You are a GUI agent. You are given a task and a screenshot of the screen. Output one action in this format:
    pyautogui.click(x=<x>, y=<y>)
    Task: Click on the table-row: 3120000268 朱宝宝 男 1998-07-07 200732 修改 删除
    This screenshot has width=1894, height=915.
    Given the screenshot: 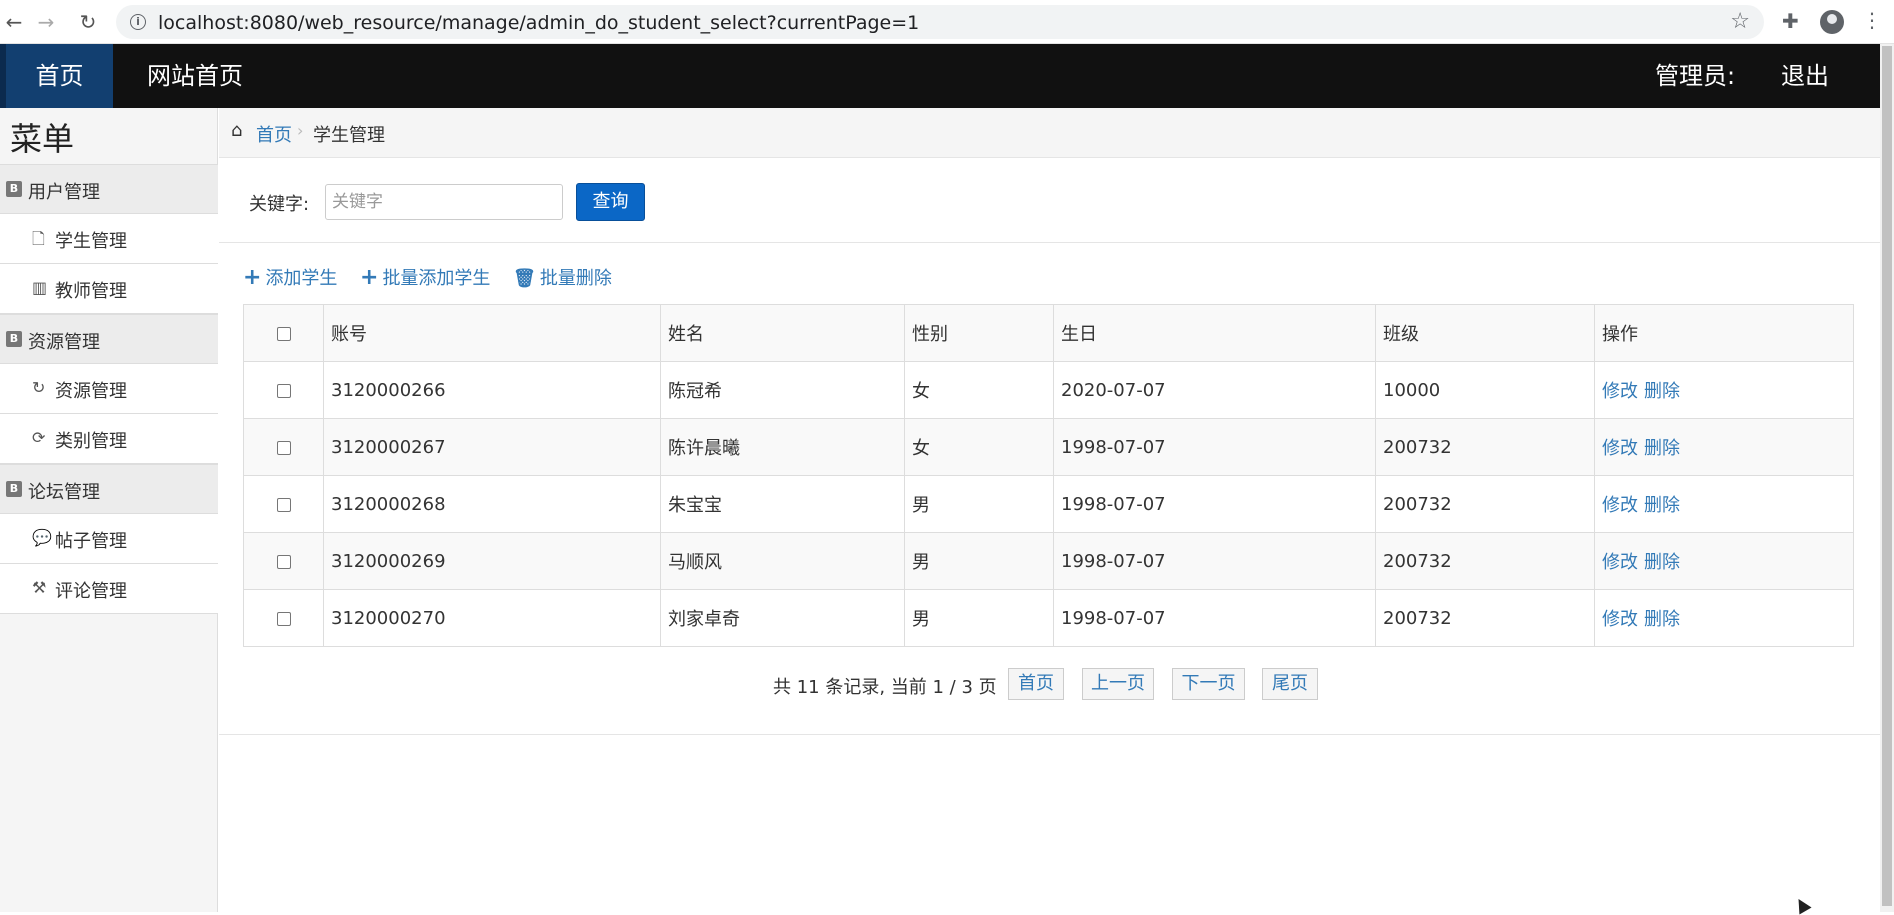 What is the action you would take?
    pyautogui.click(x=1048, y=504)
    